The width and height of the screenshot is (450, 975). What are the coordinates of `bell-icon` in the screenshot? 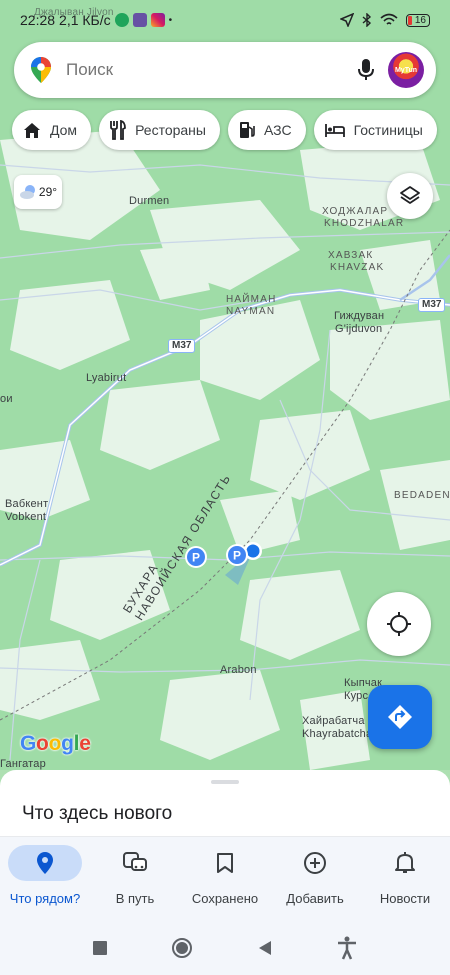 It's located at (405, 862).